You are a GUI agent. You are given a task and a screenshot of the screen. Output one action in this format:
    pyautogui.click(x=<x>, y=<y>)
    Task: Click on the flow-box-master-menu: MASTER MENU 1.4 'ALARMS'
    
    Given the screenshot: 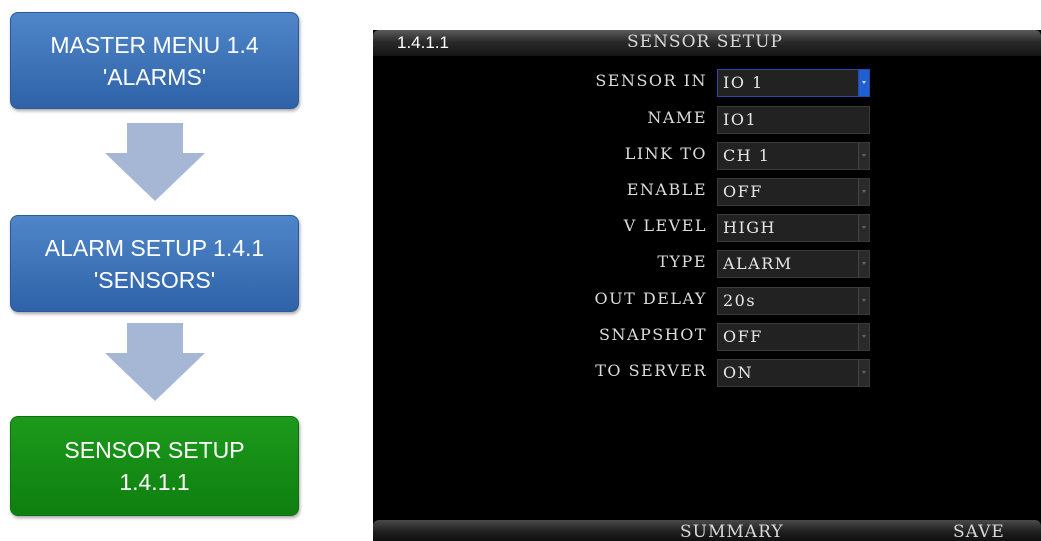 What is the action you would take?
    pyautogui.click(x=154, y=60)
    